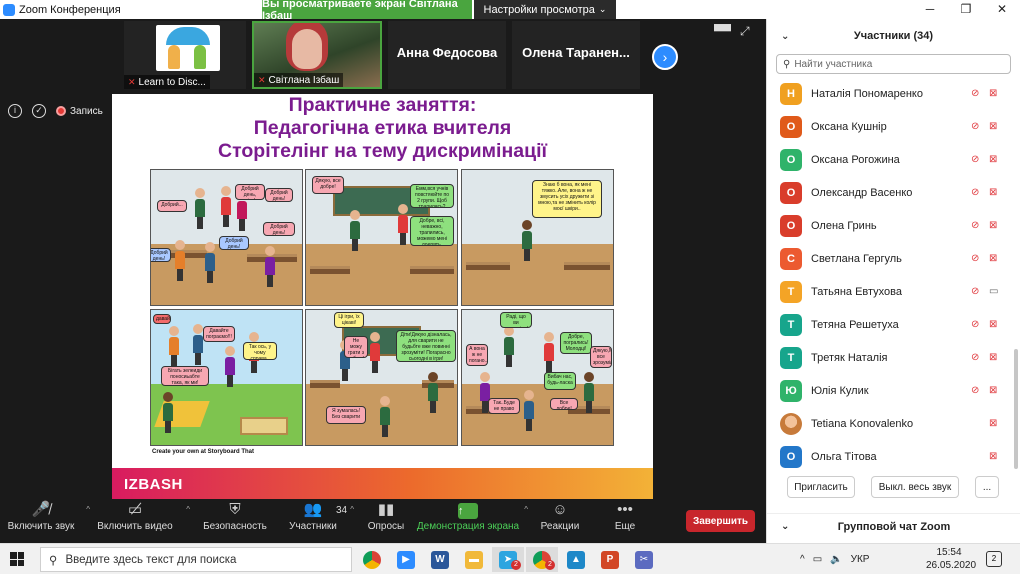 The width and height of the screenshot is (1020, 574). Describe the element at coordinates (893, 93) in the screenshot. I see `participant-row: Н Наталія Пономаренко ⊘ ⊠` at that location.